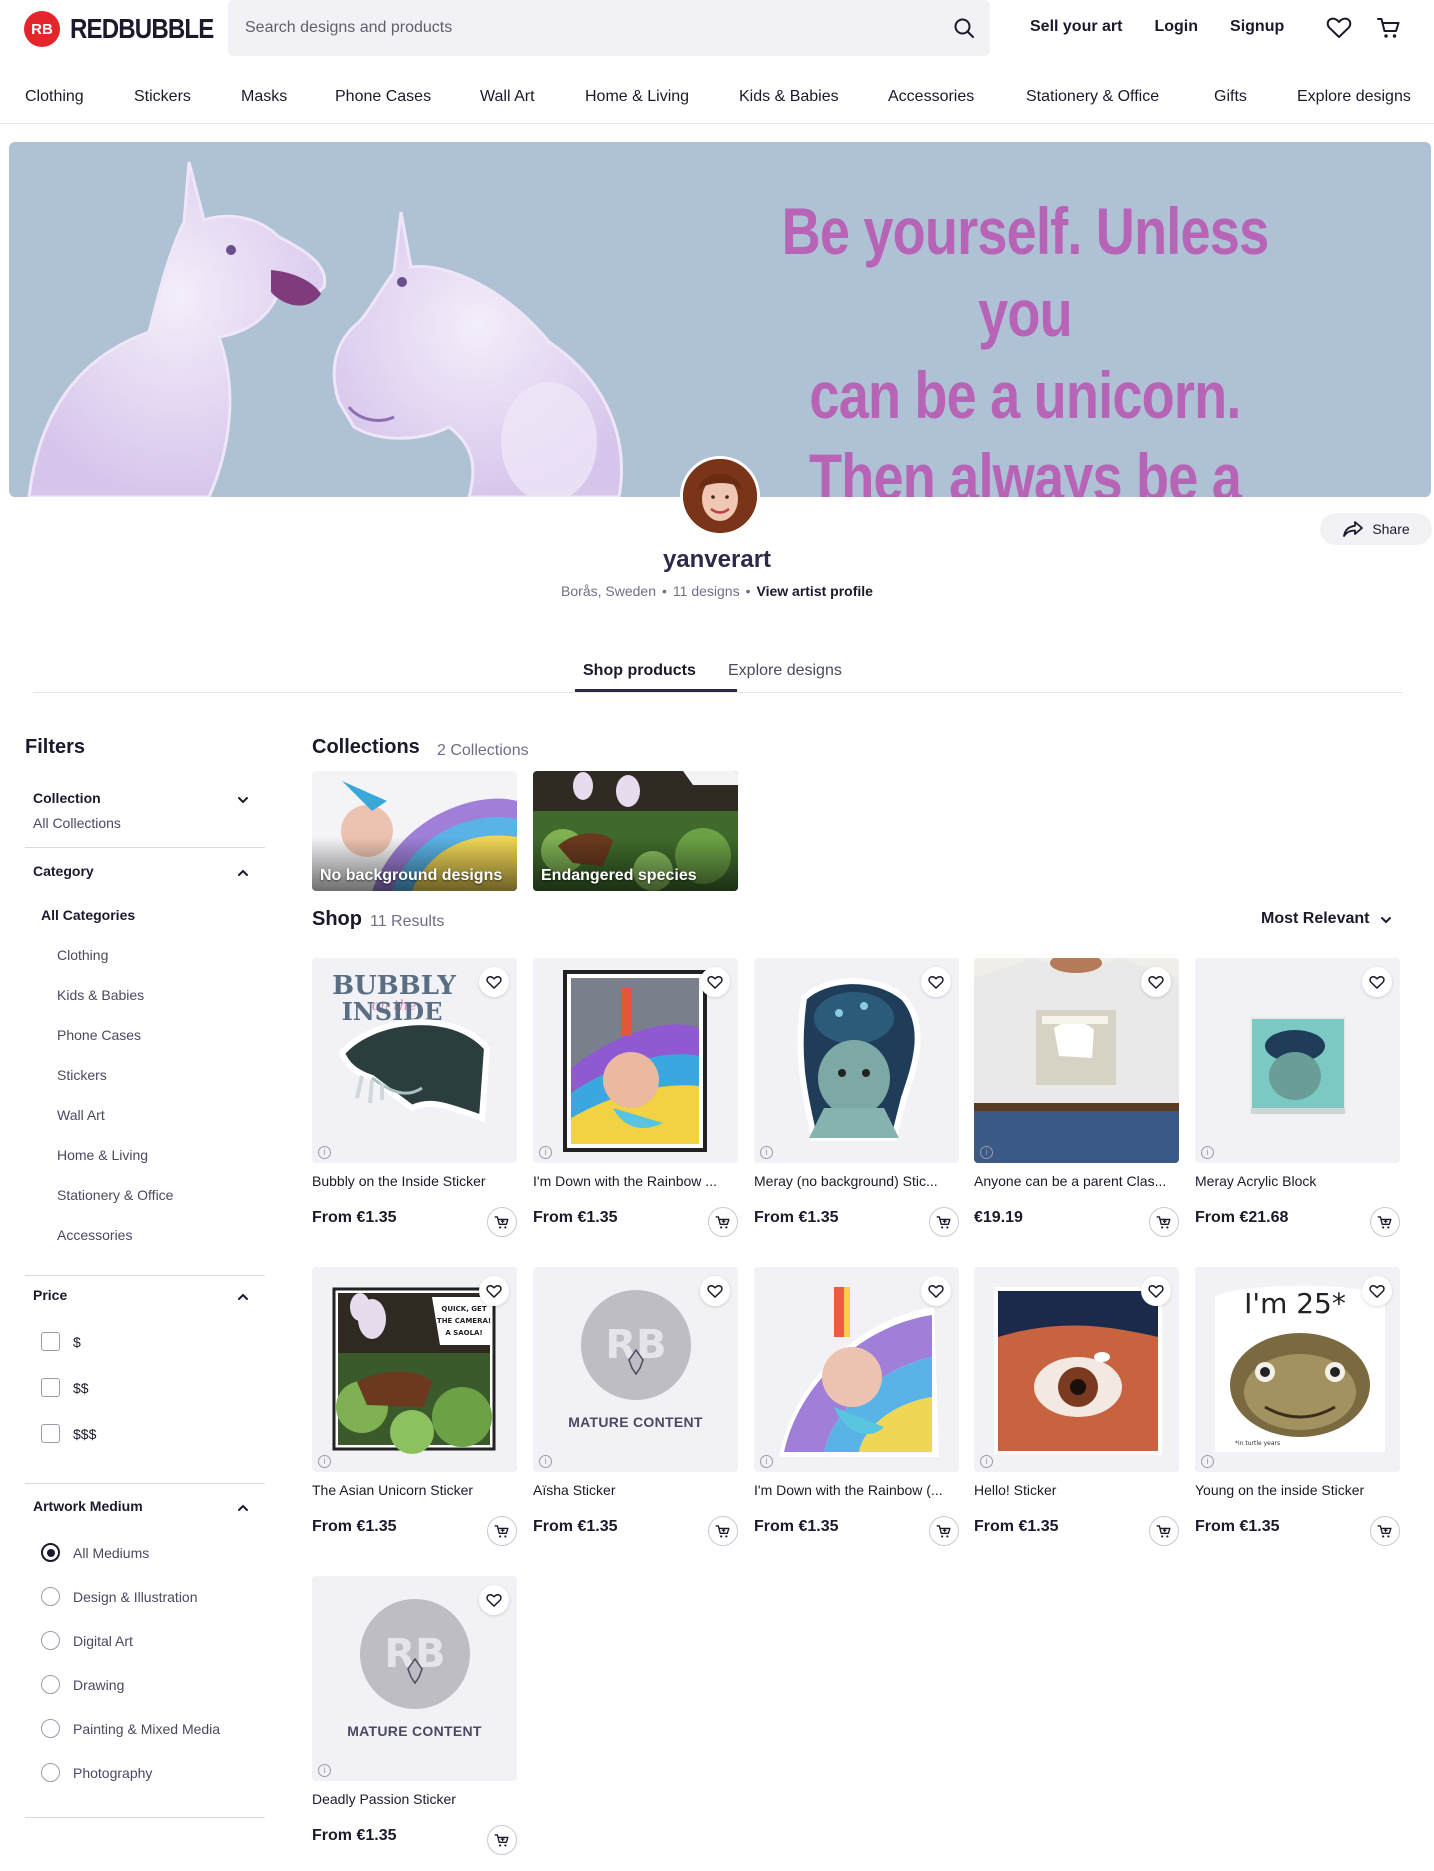 The image size is (1434, 1871). Describe the element at coordinates (1076, 1490) in the screenshot. I see `product-title: Hello! Sticker` at that location.